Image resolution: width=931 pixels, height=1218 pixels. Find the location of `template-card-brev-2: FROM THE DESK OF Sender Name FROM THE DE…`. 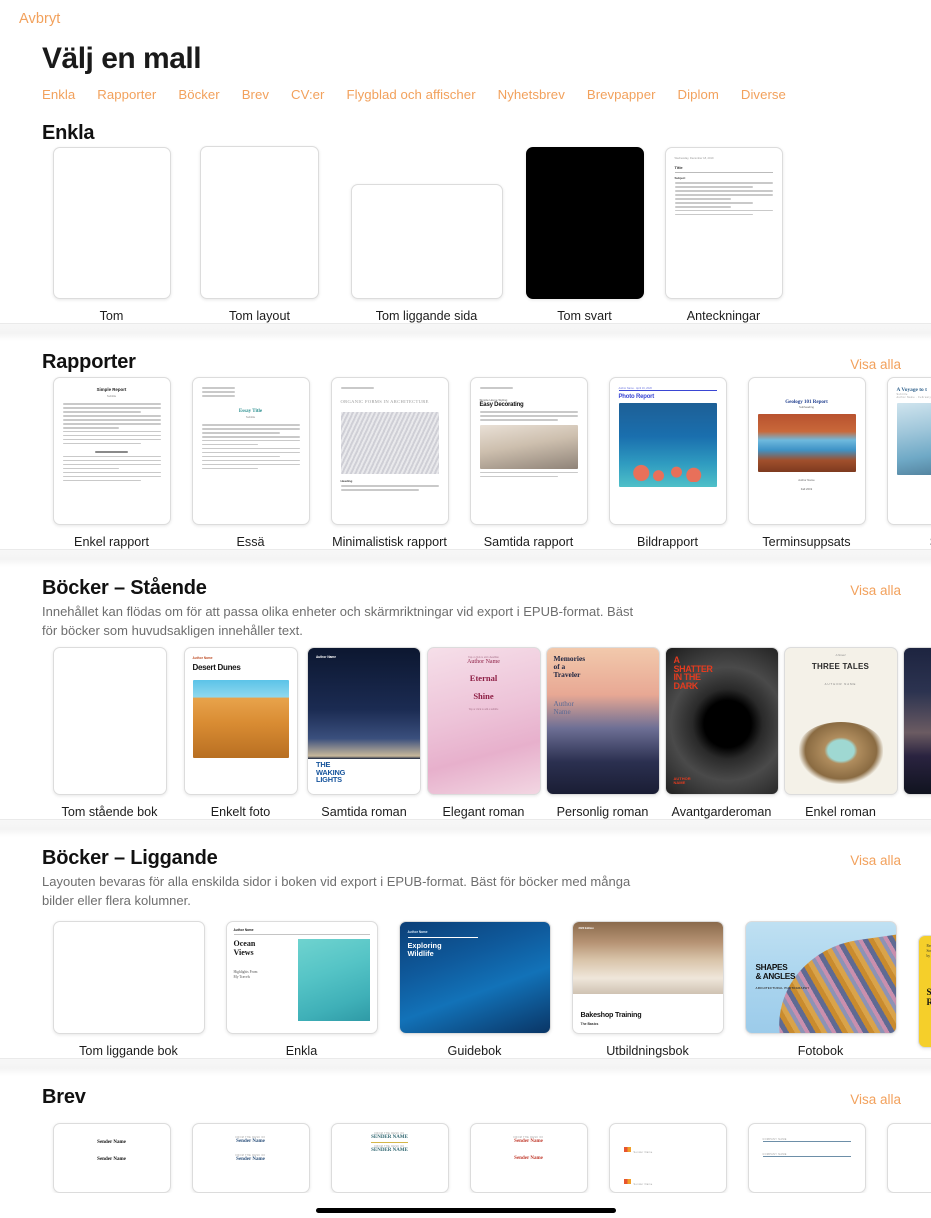

template-card-brev-2: FROM THE DESK OF Sender Name FROM THE DE… is located at coordinates (250, 1158).